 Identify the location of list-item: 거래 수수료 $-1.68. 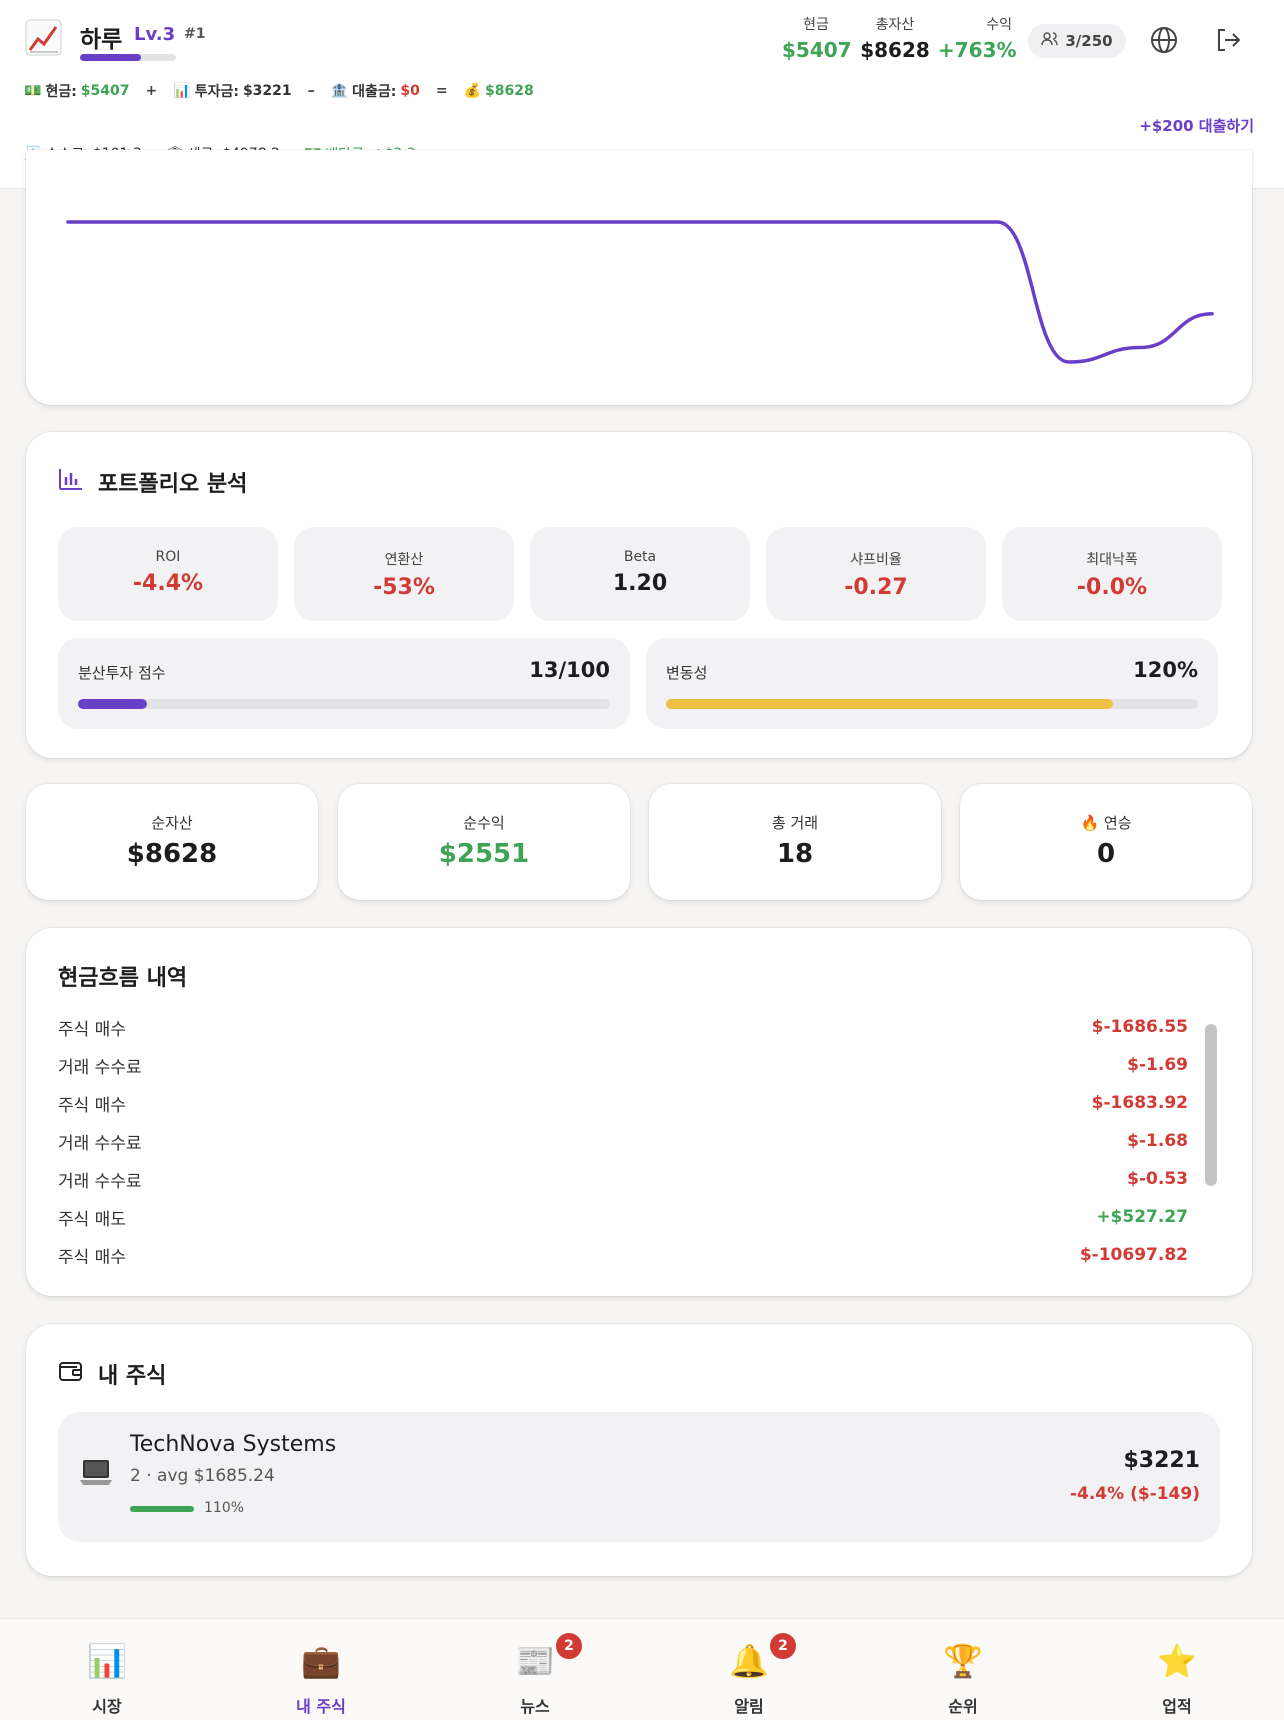
(638, 1141).